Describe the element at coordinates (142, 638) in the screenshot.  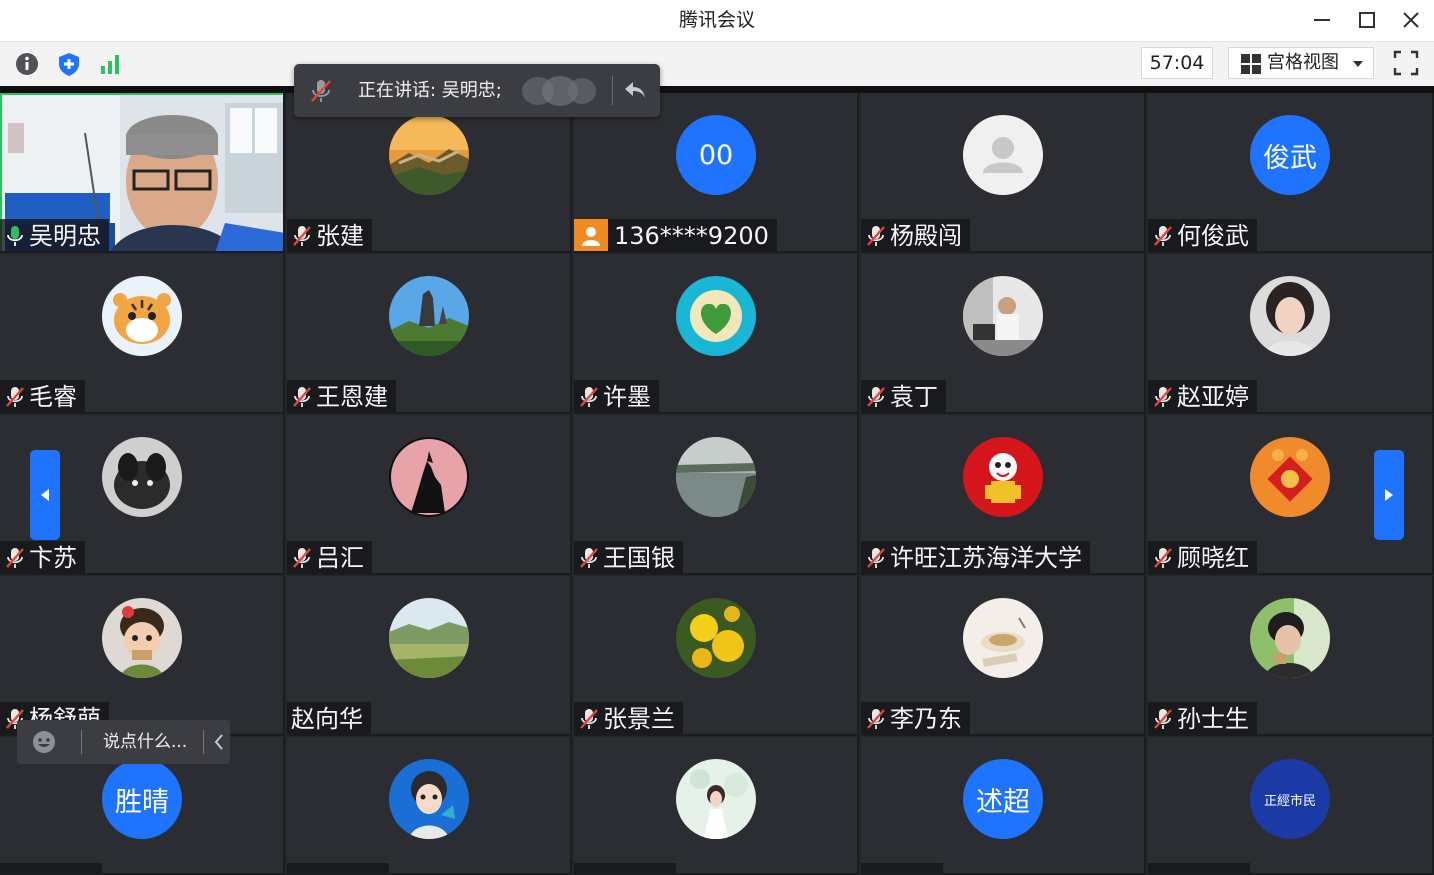
I see `avatar-cartoon-girl` at that location.